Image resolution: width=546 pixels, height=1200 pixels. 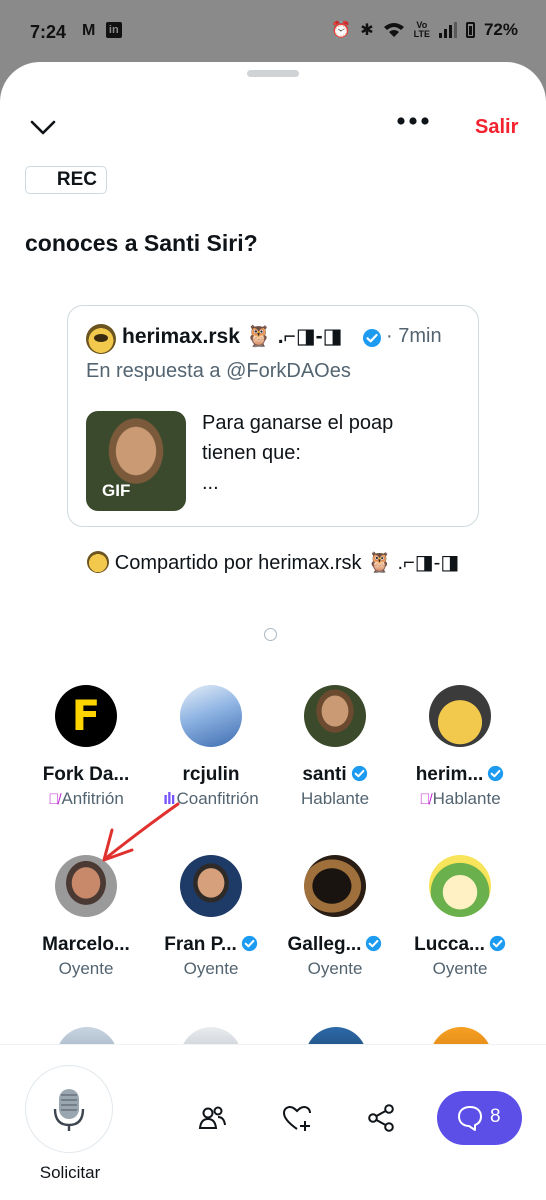 I want to click on microphone-icon, so click(x=69, y=1110).